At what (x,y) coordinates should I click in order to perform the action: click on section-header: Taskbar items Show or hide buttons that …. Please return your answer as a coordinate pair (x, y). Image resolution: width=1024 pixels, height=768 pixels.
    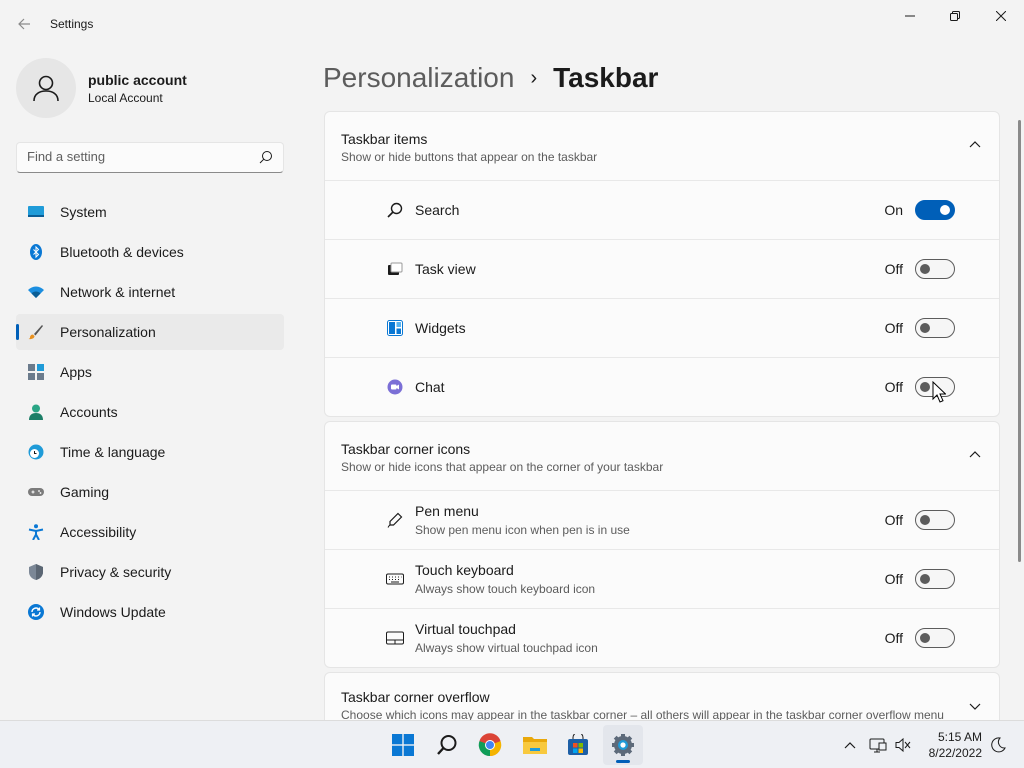
    Looking at the image, I should click on (662, 146).